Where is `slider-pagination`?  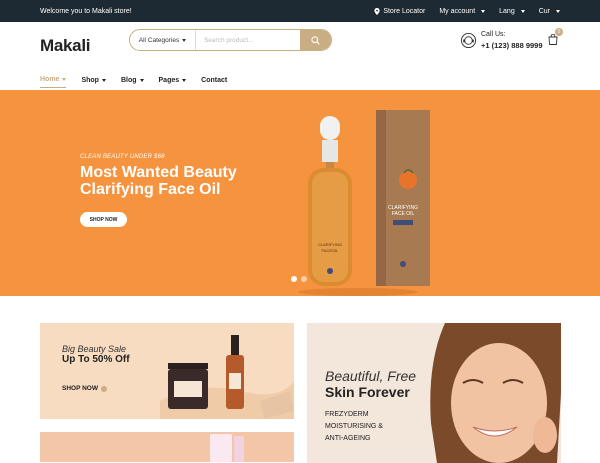 slider-pagination is located at coordinates (299, 279).